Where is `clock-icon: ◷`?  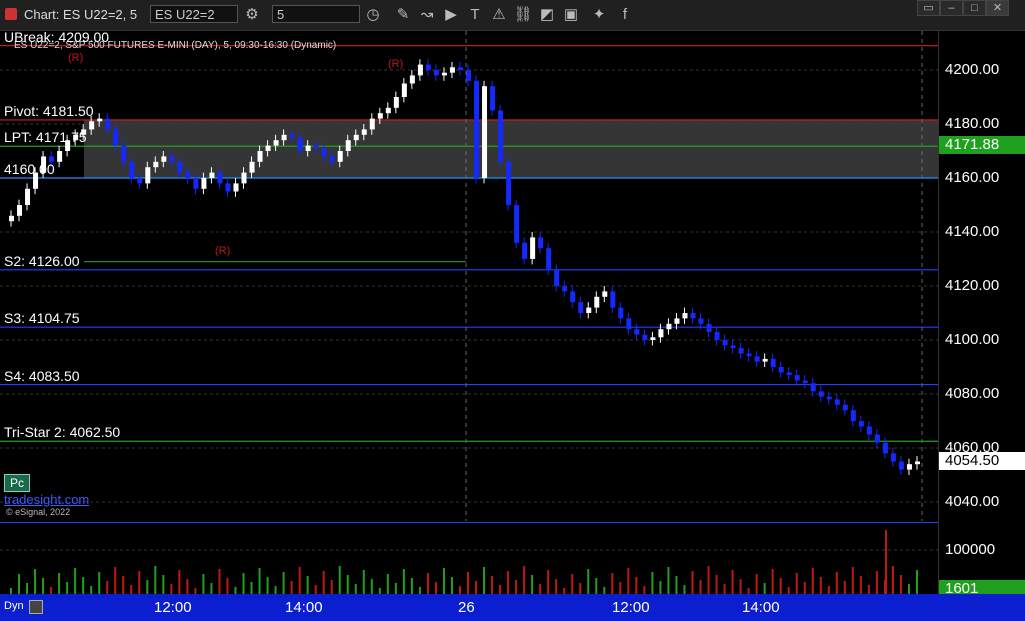 clock-icon: ◷ is located at coordinates (373, 15).